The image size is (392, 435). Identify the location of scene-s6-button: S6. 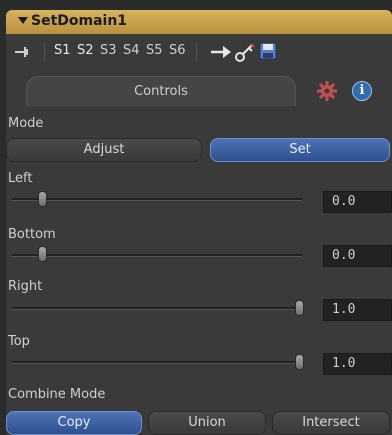
(177, 50).